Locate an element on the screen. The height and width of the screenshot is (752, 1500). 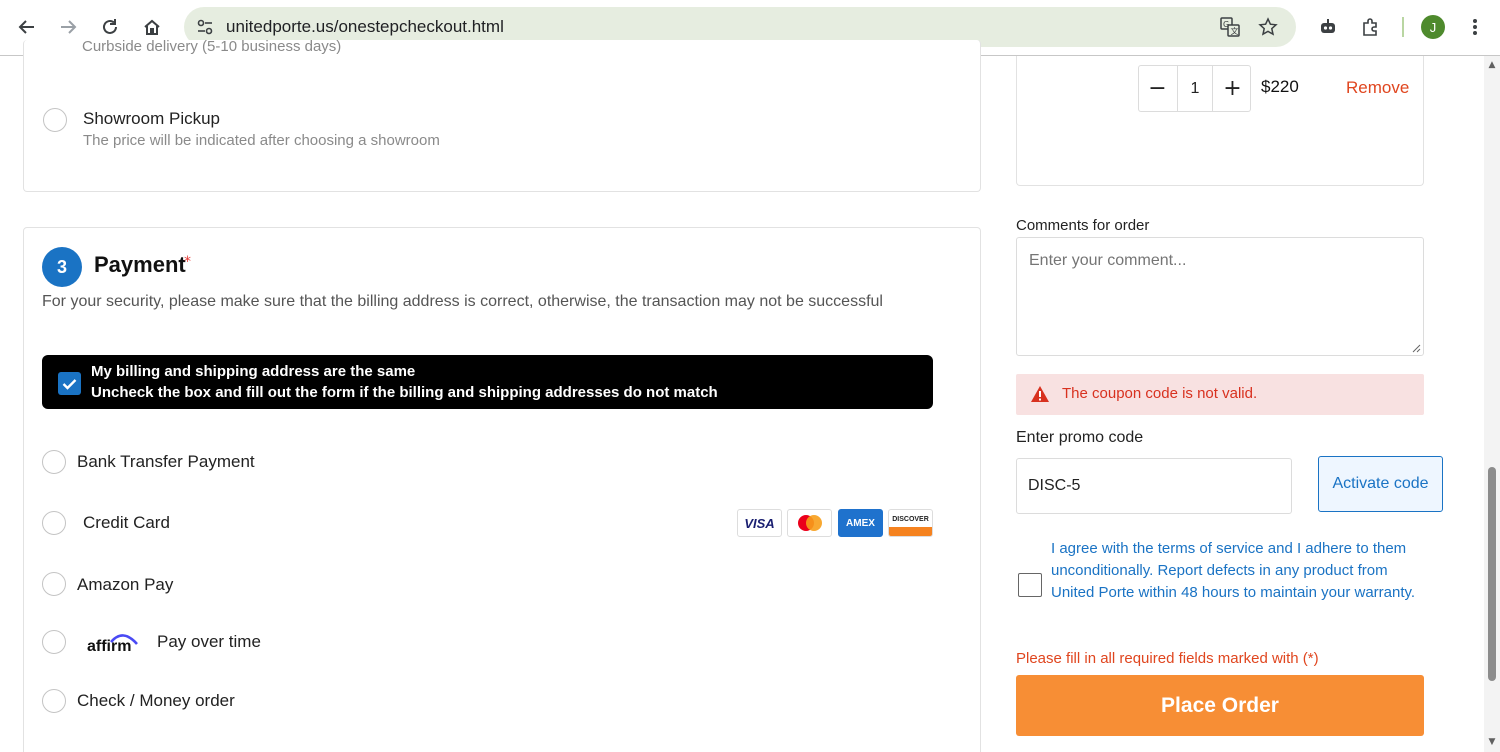
translate-icon: 文G is located at coordinates (1230, 27).